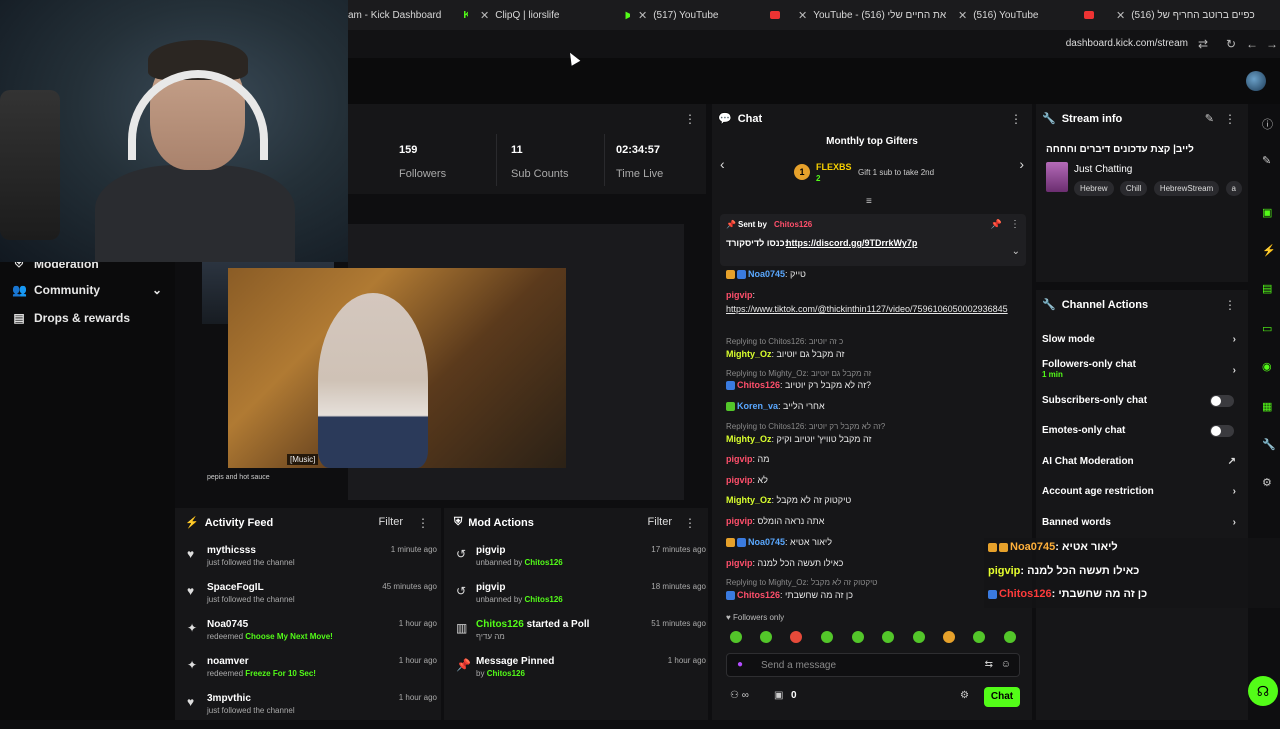  What do you see at coordinates (740, 664) in the screenshot?
I see `mic-icon: ●` at bounding box center [740, 664].